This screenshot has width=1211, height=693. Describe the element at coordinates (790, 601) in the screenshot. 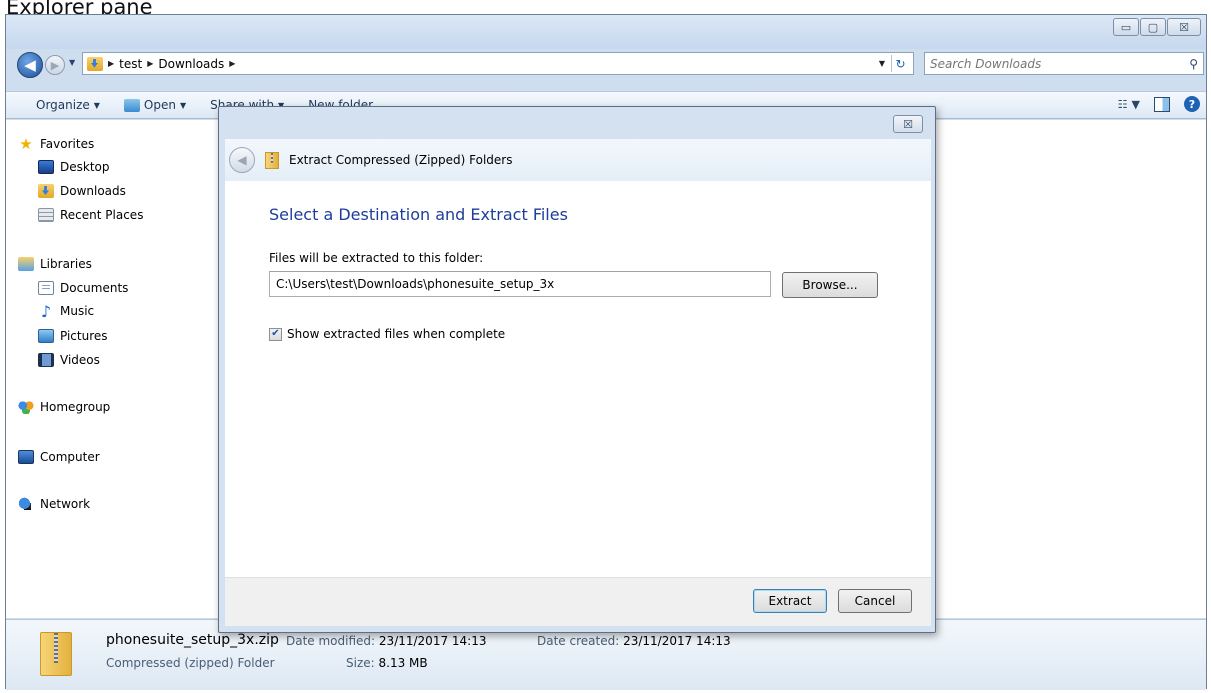

I see `extract-button: Extract` at that location.